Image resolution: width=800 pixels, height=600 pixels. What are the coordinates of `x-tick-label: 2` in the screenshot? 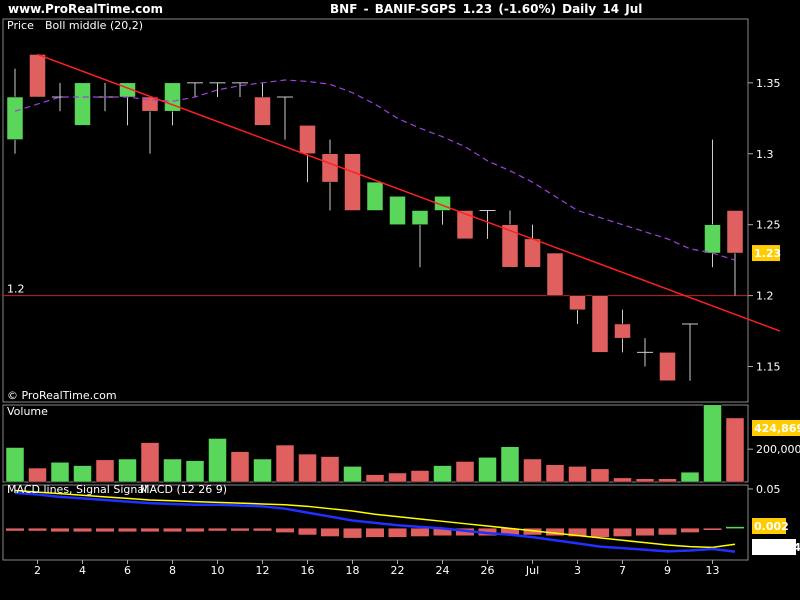 It's located at (37, 570).